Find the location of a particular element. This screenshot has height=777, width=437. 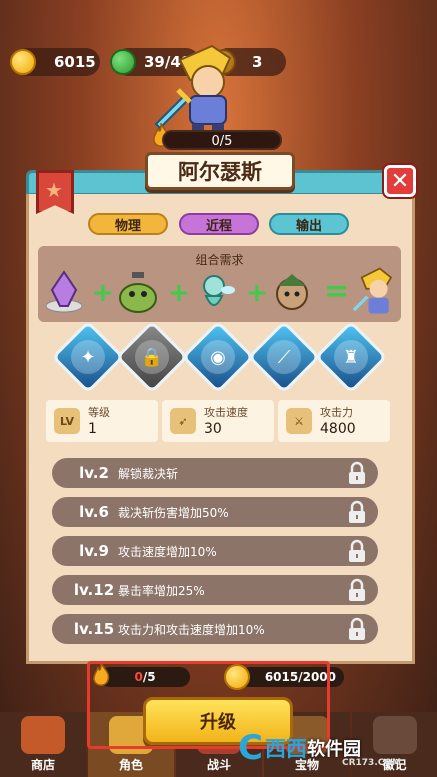

tag-dps: 输出 is located at coordinates (309, 224).